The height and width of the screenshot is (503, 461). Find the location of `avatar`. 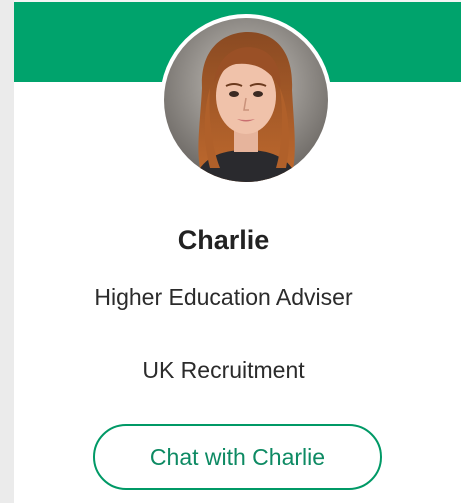

avatar is located at coordinates (246, 100).